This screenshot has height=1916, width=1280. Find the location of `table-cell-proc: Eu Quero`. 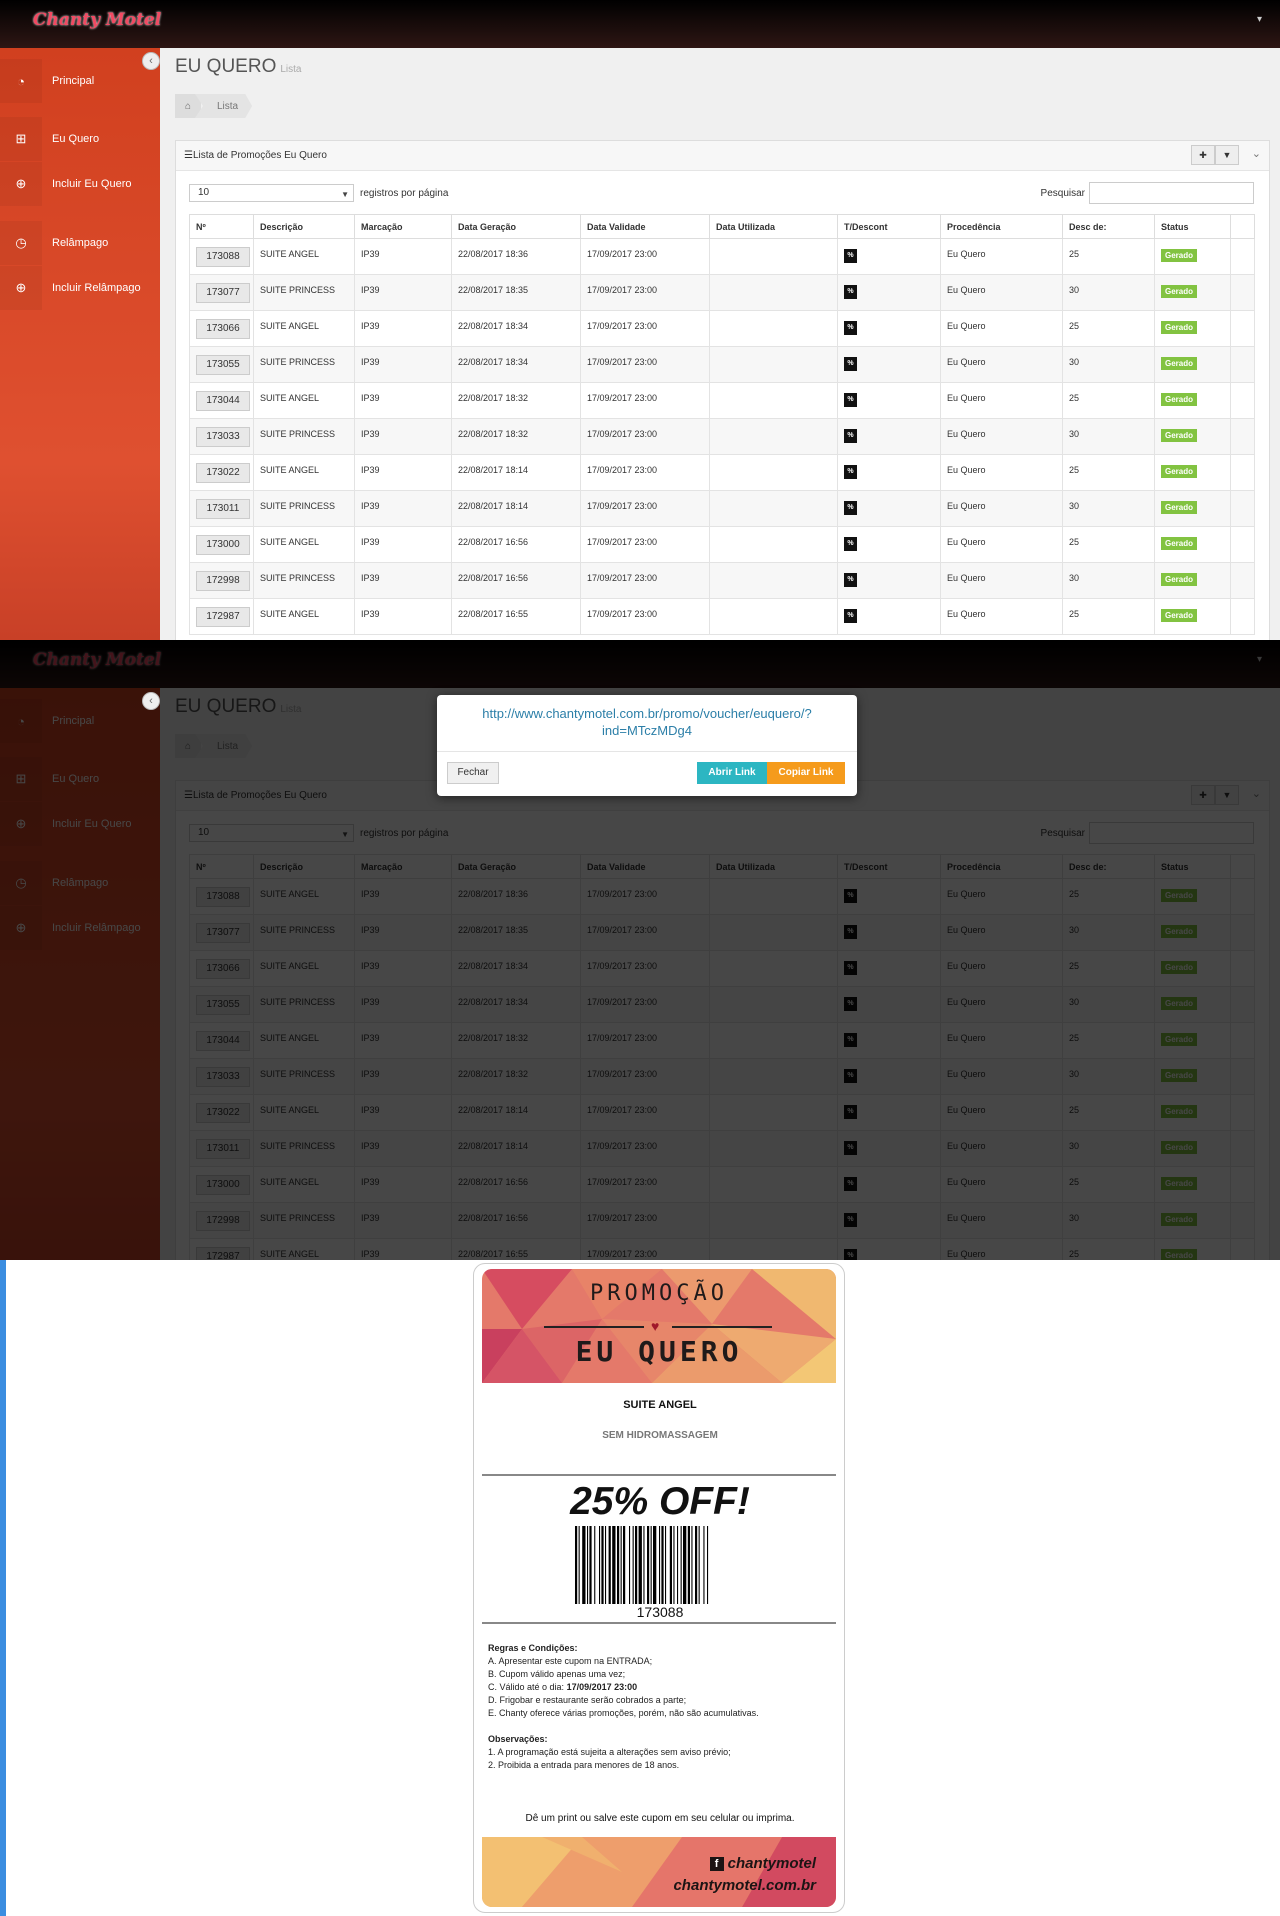

table-cell-proc: Eu Quero is located at coordinates (1001, 328).